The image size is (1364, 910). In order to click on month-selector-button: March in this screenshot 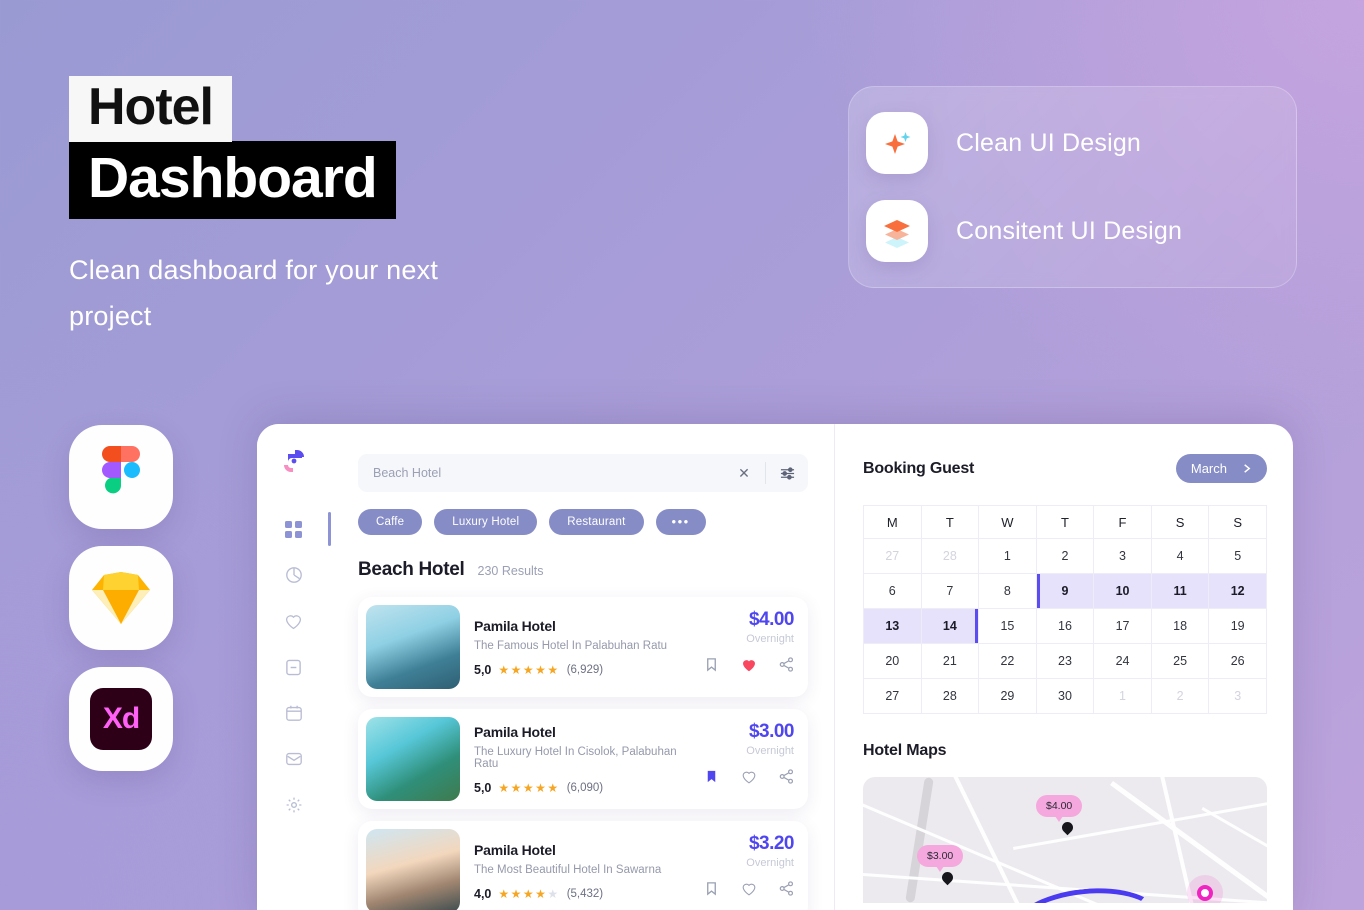, I will do `click(1221, 468)`.